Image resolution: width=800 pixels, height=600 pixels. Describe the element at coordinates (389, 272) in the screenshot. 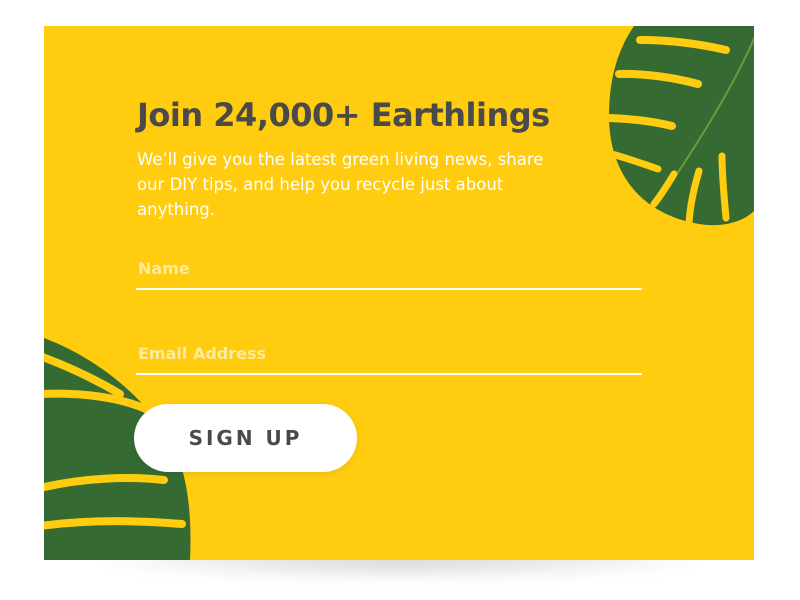

I see `name-input` at that location.